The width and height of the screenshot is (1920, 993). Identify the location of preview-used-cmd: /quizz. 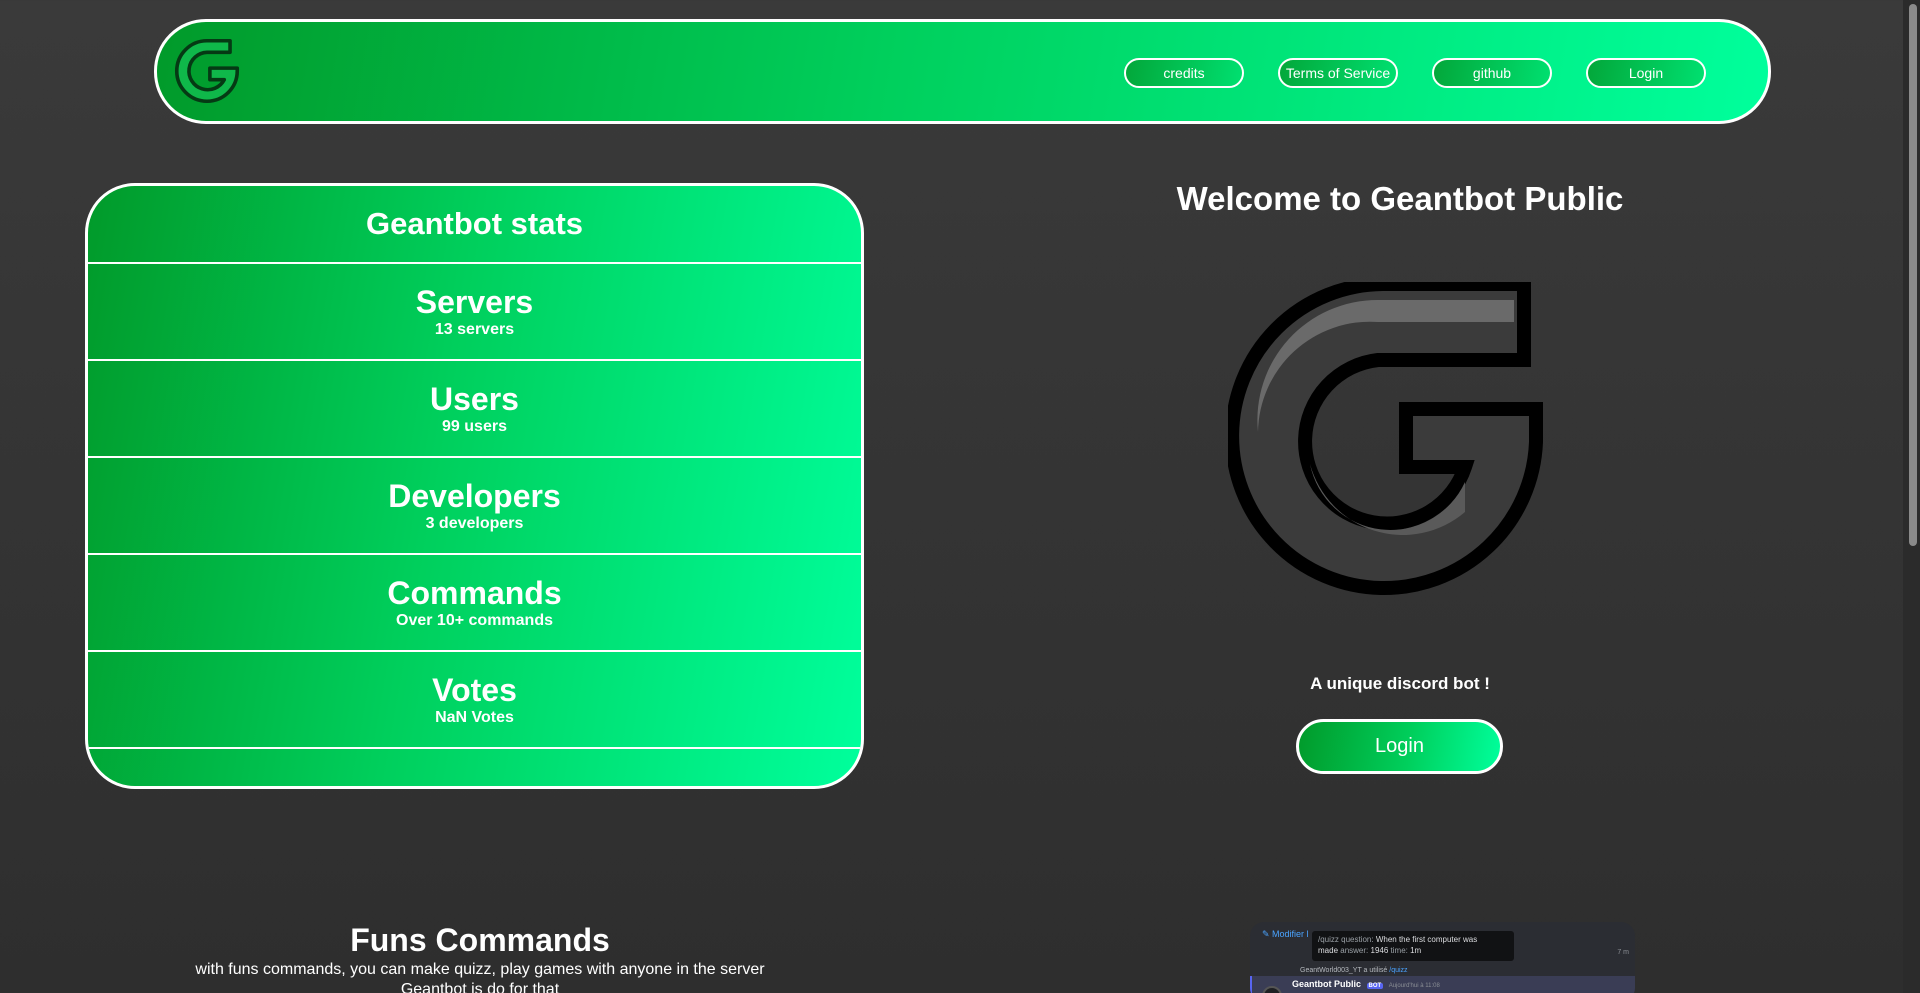
(1398, 970).